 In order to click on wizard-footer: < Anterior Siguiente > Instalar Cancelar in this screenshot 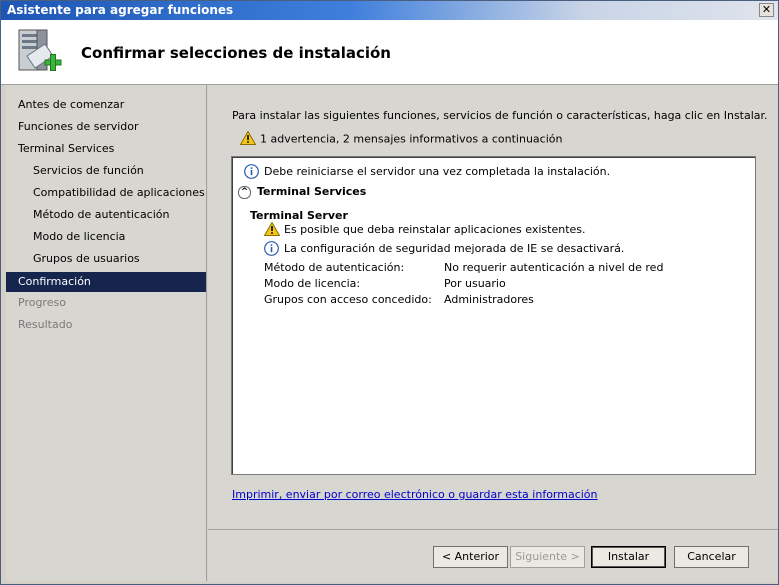, I will do `click(493, 555)`.